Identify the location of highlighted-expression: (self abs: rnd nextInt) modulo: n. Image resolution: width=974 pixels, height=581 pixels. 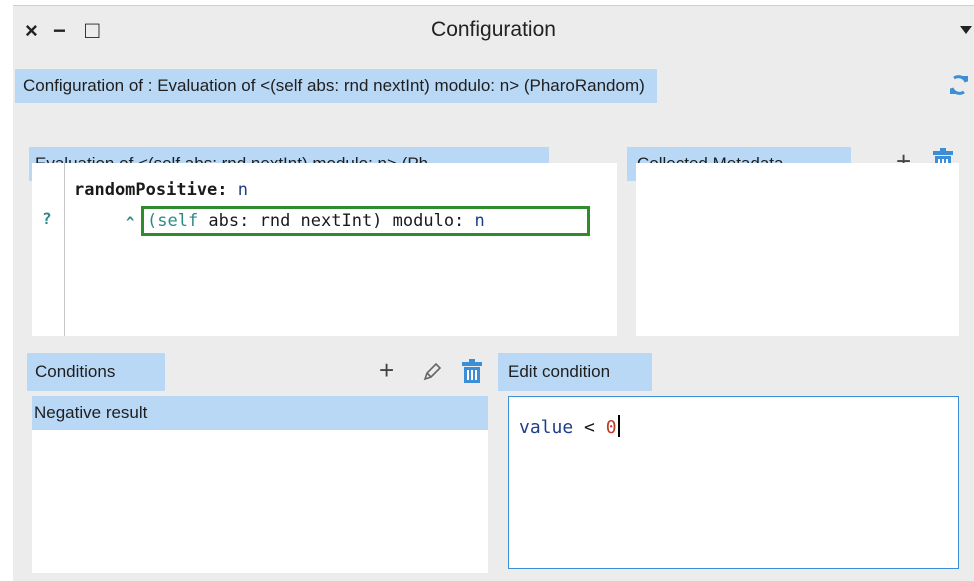
(365, 221).